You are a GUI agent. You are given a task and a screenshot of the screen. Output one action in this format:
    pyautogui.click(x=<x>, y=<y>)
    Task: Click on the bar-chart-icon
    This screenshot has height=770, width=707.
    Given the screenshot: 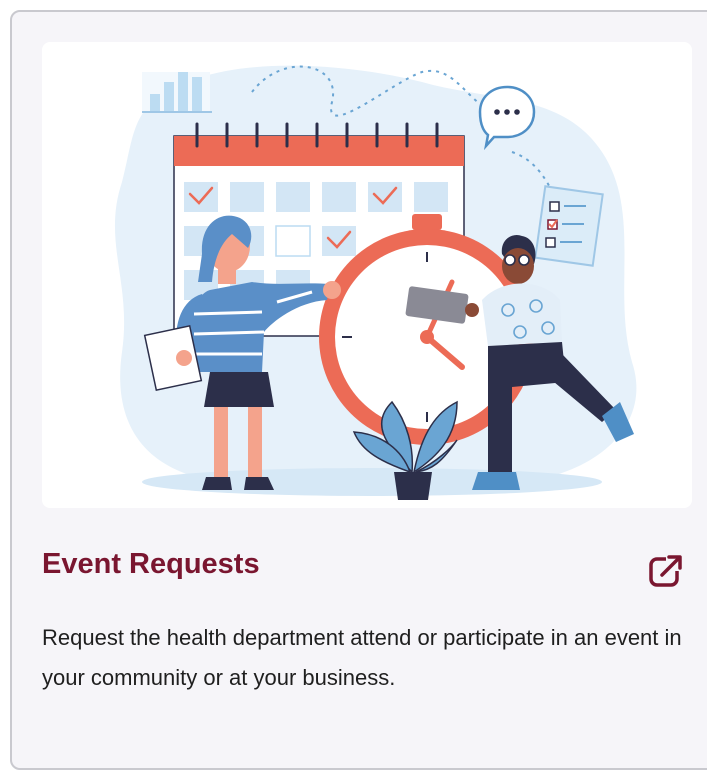 What is the action you would take?
    pyautogui.click(x=177, y=92)
    